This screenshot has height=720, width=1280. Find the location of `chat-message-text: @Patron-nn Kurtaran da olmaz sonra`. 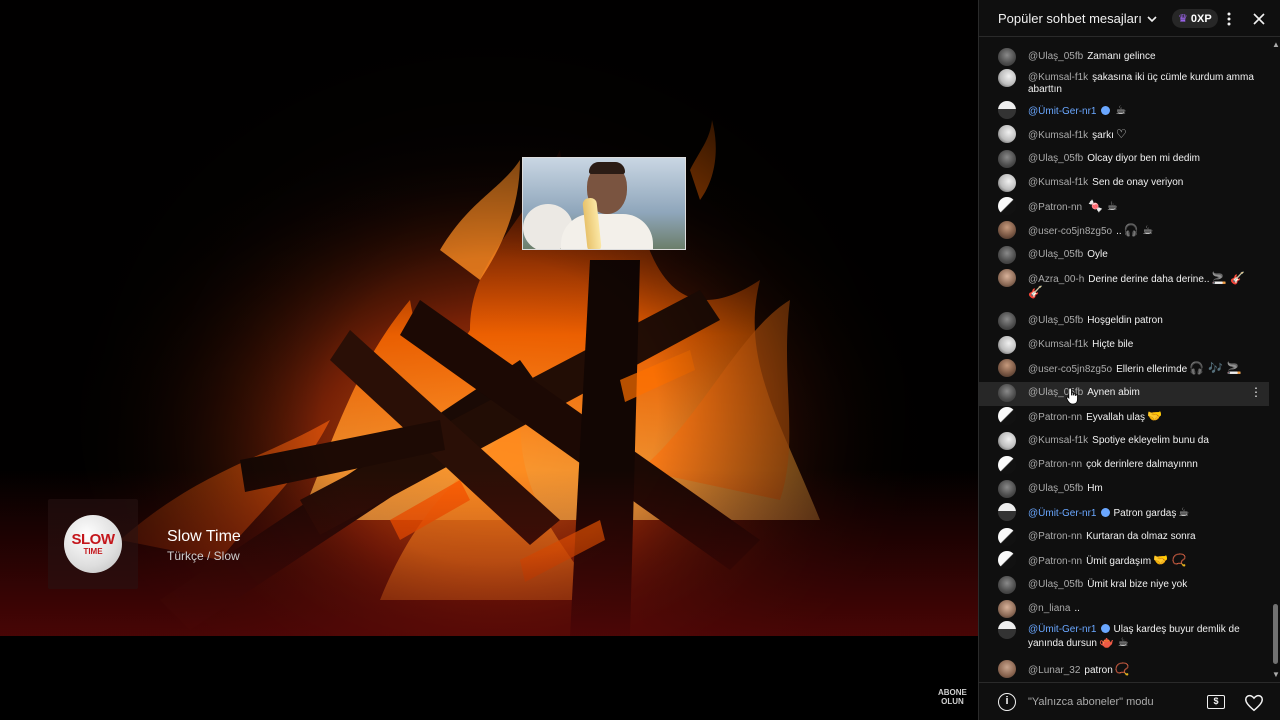

chat-message-text: @Patron-nn Kurtaran da olmaz sonra is located at coordinates (1142, 537).